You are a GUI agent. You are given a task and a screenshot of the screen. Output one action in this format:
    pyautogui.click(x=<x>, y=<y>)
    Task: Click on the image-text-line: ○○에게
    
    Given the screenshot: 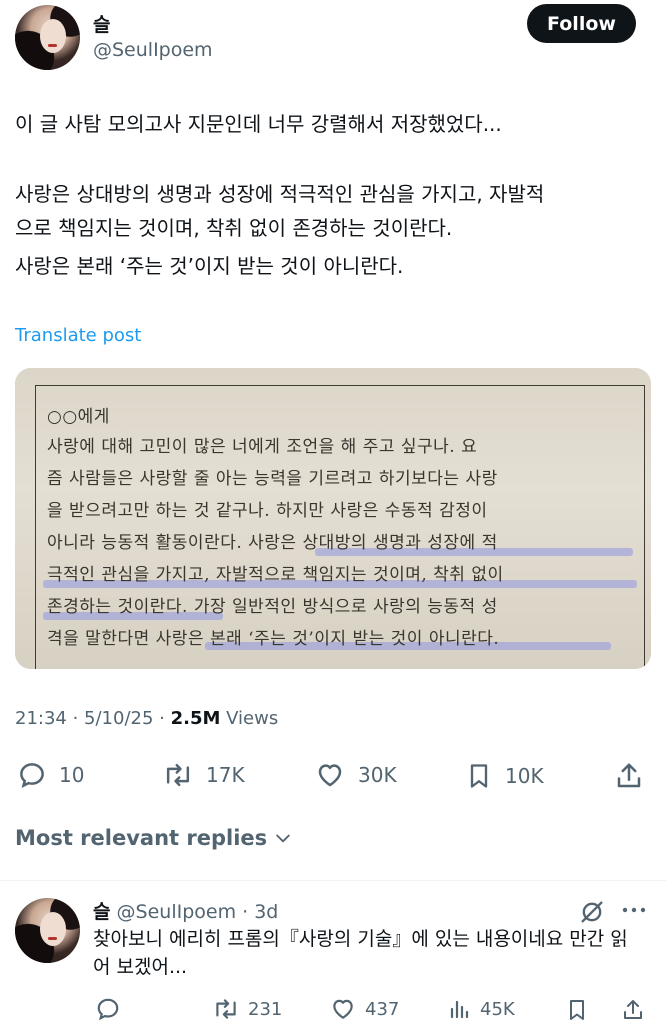 What is the action you would take?
    pyautogui.click(x=78, y=417)
    